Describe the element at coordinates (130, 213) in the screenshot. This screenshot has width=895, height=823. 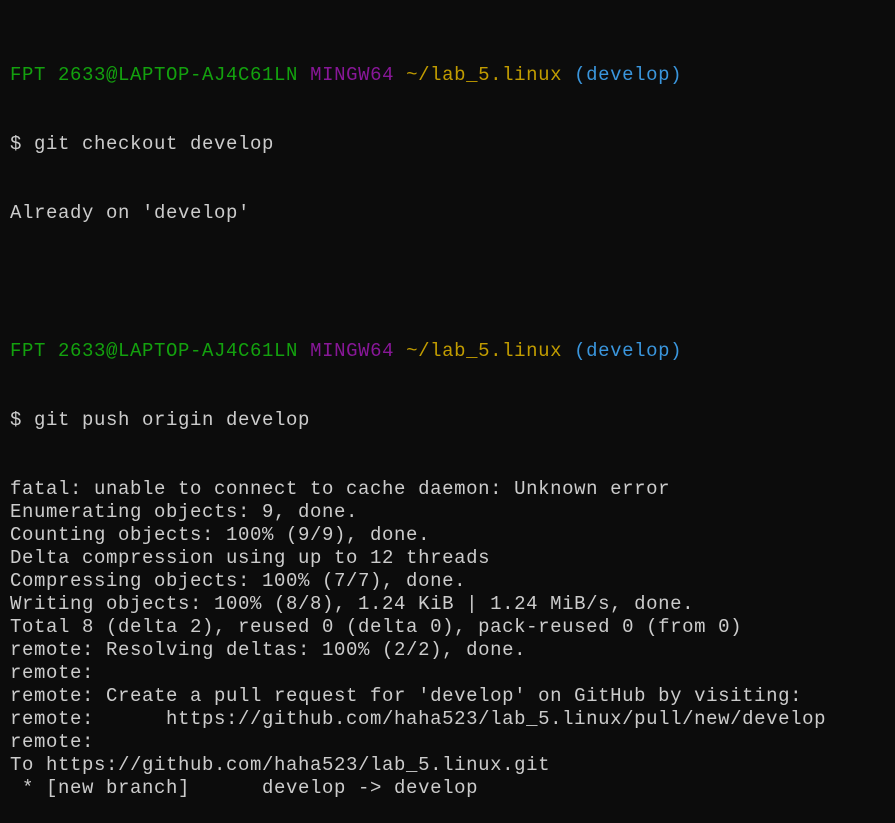
I see `output-line: Already on 'develop'` at that location.